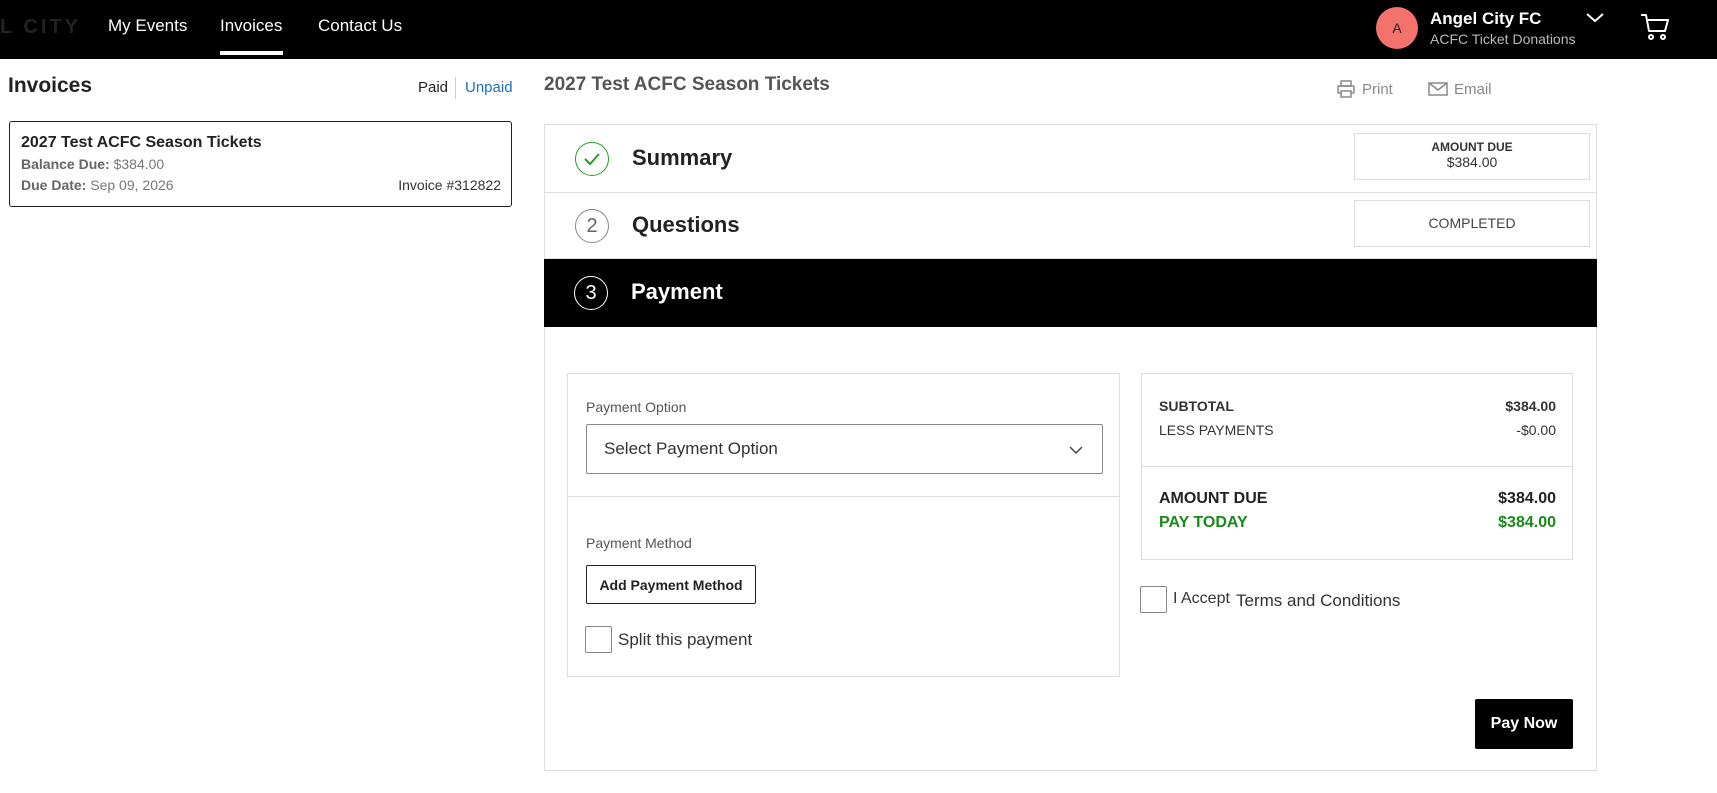 The height and width of the screenshot is (793, 1717). I want to click on accept-label: I Accept, so click(1201, 598).